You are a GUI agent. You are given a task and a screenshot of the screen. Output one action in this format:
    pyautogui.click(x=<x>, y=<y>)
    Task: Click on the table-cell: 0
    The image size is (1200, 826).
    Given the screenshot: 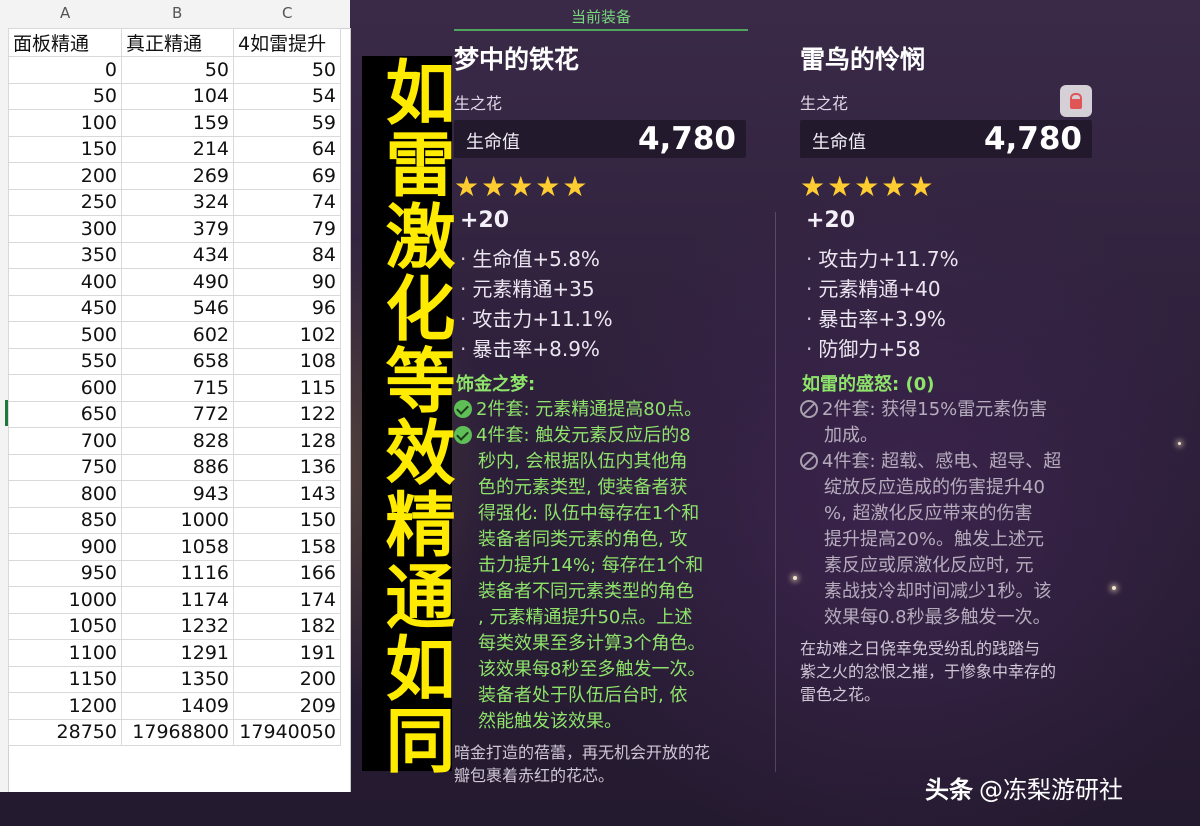 What is the action you would take?
    pyautogui.click(x=65, y=70)
    